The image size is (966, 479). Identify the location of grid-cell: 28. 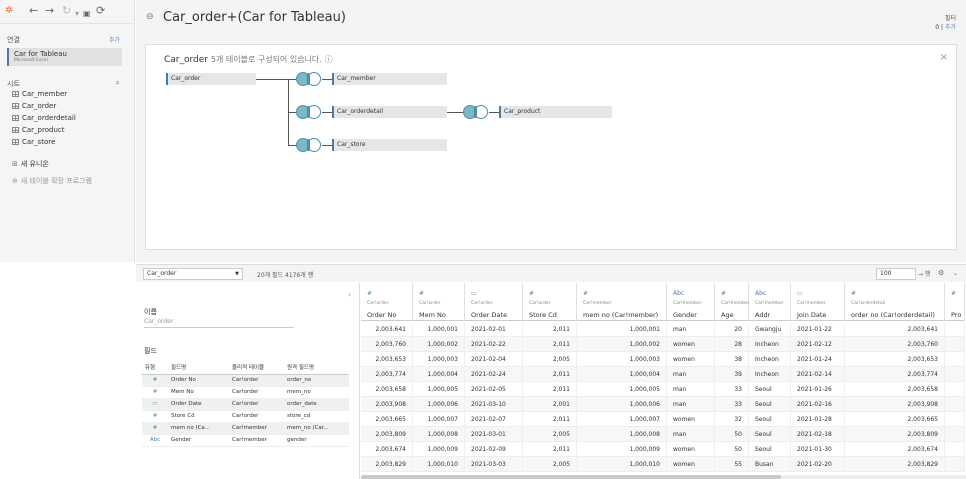
(732, 344).